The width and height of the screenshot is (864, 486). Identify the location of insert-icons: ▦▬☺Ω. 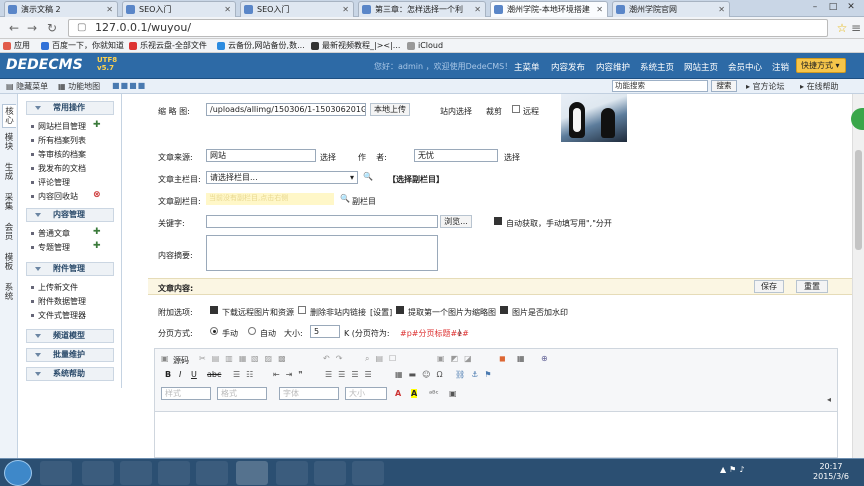
(422, 374).